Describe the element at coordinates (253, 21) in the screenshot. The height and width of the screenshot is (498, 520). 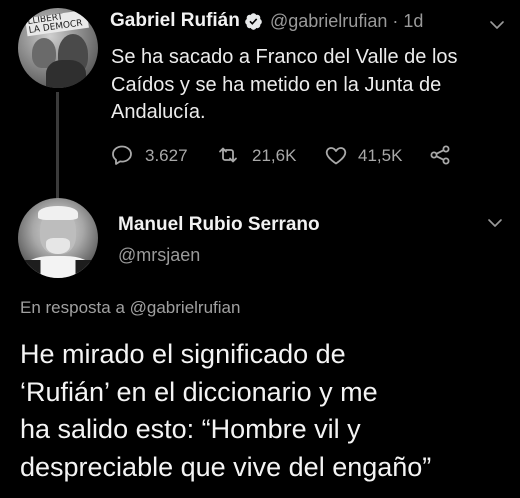
I see `verified-badge-icon` at that location.